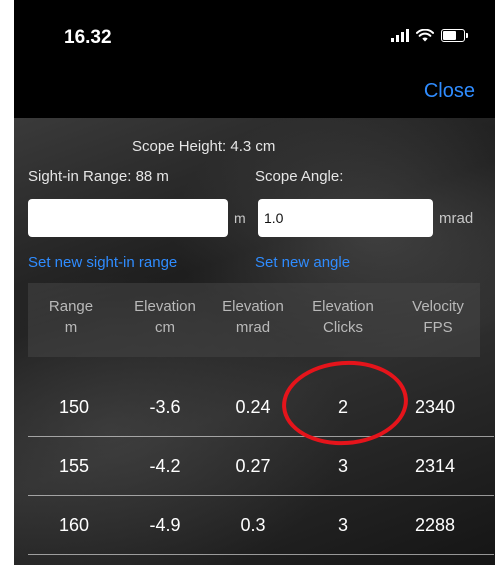 Image resolution: width=501 pixels, height=565 pixels. Describe the element at coordinates (456, 218) in the screenshot. I see `angle-unit-label: mrad` at that location.